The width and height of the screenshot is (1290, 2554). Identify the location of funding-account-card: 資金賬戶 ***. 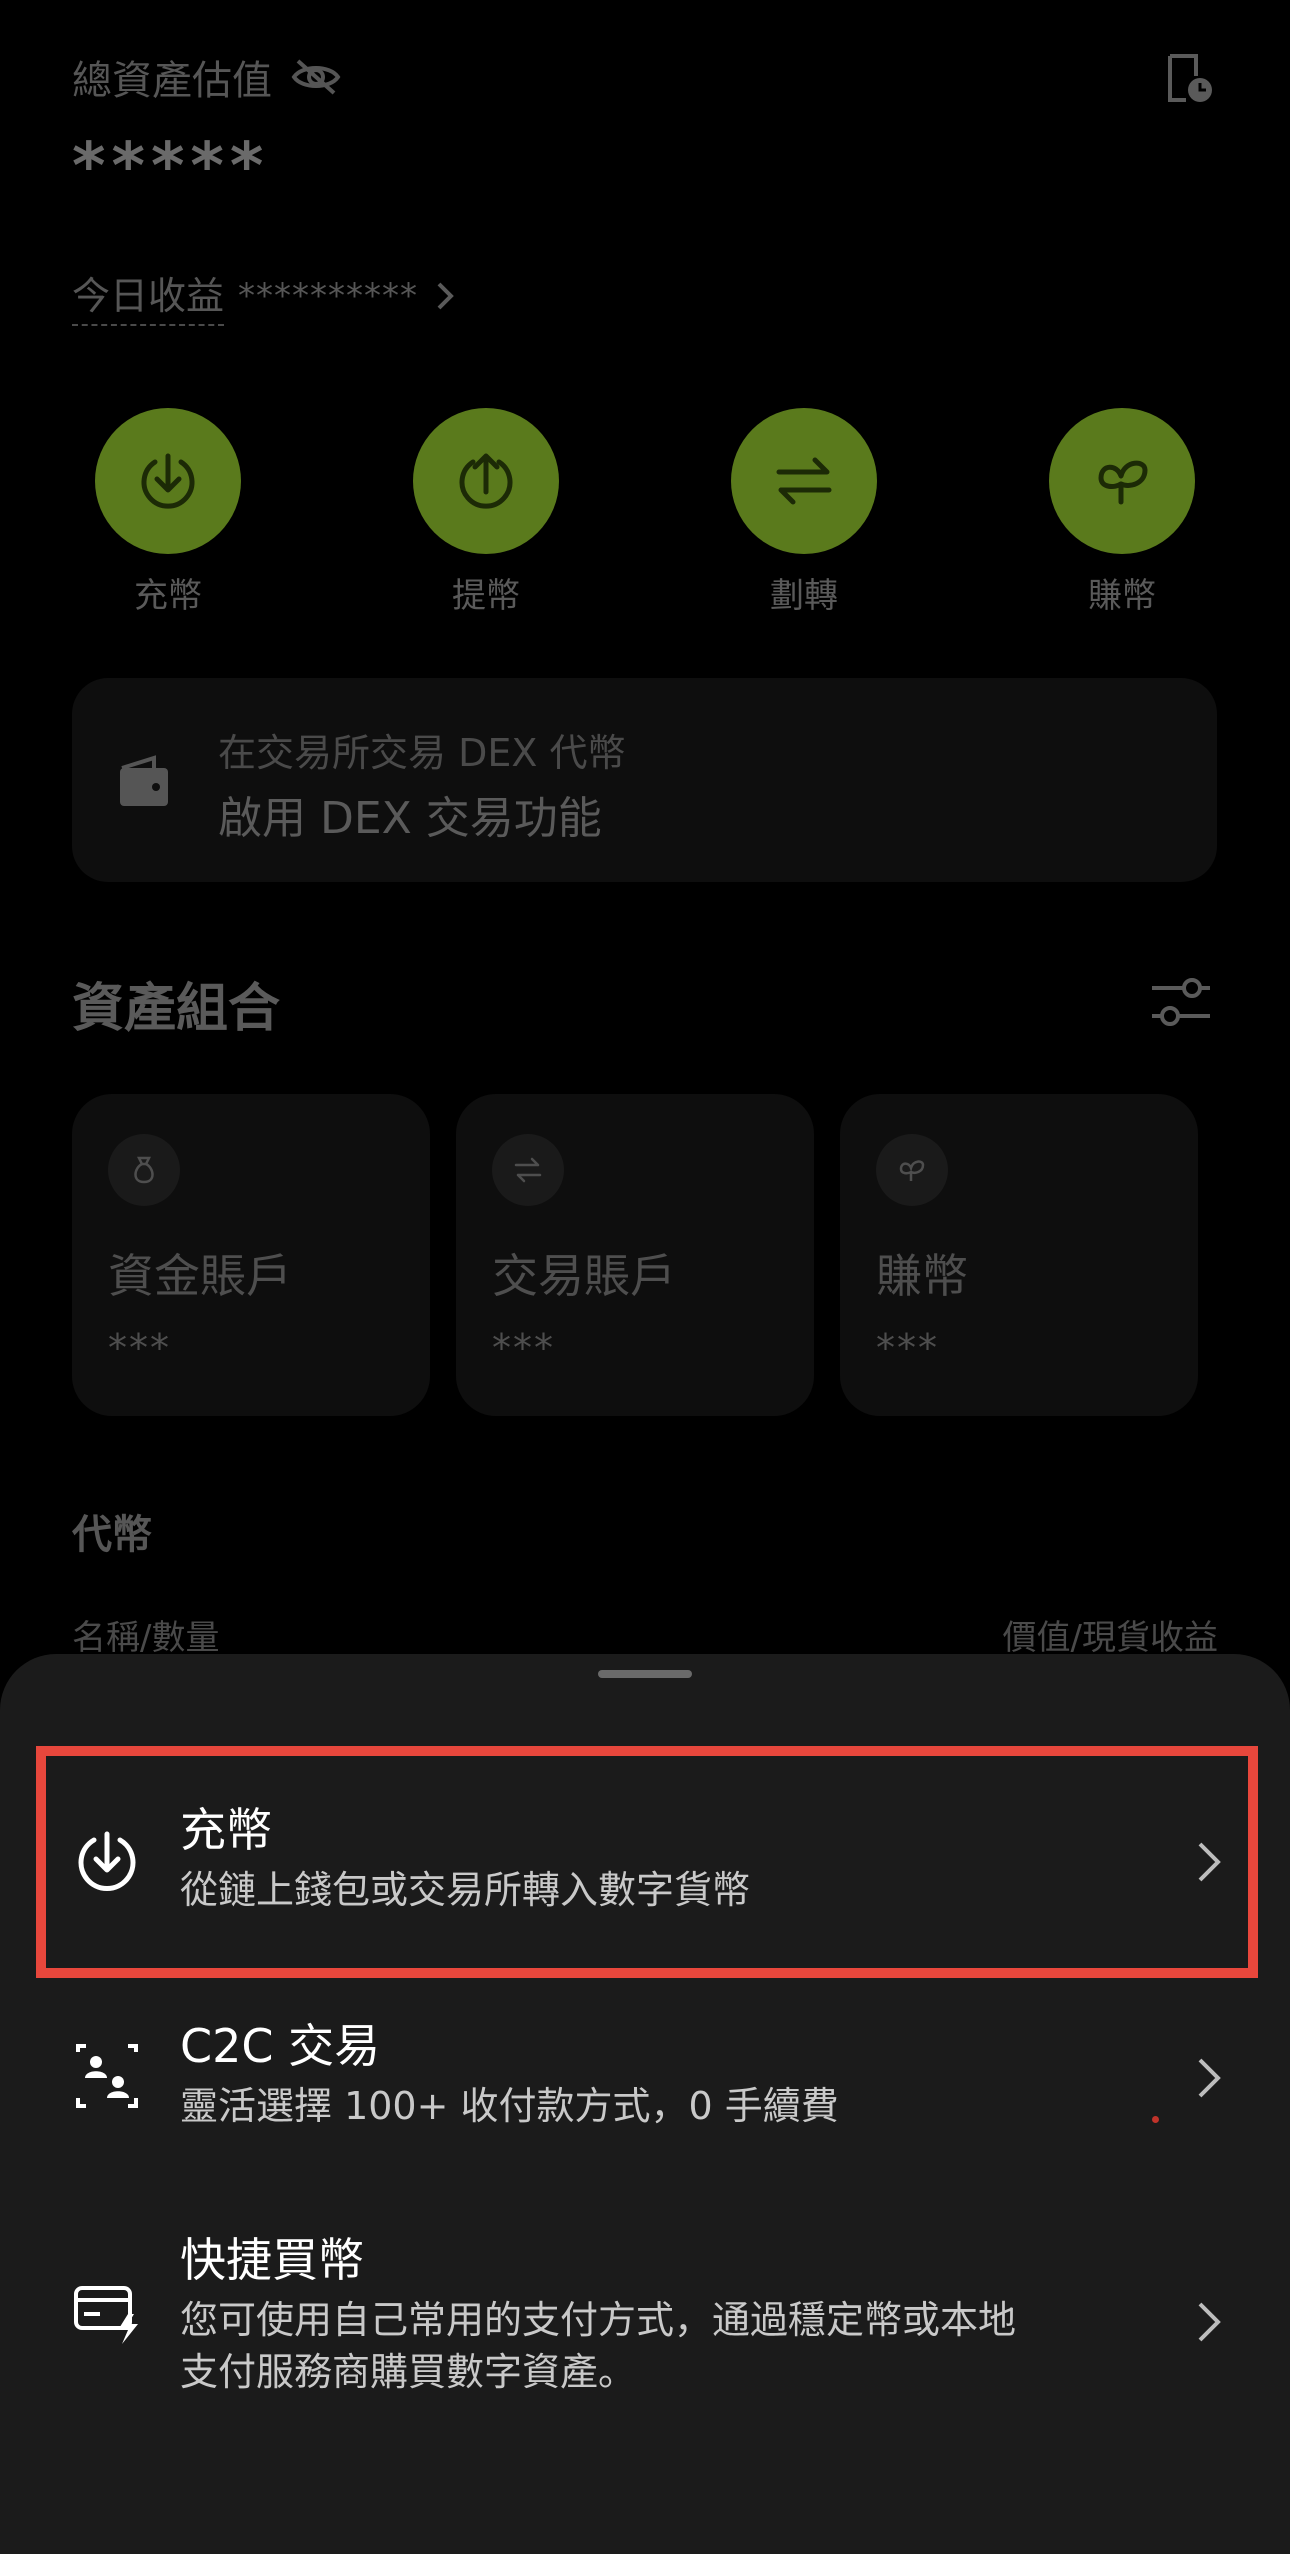
(251, 1255).